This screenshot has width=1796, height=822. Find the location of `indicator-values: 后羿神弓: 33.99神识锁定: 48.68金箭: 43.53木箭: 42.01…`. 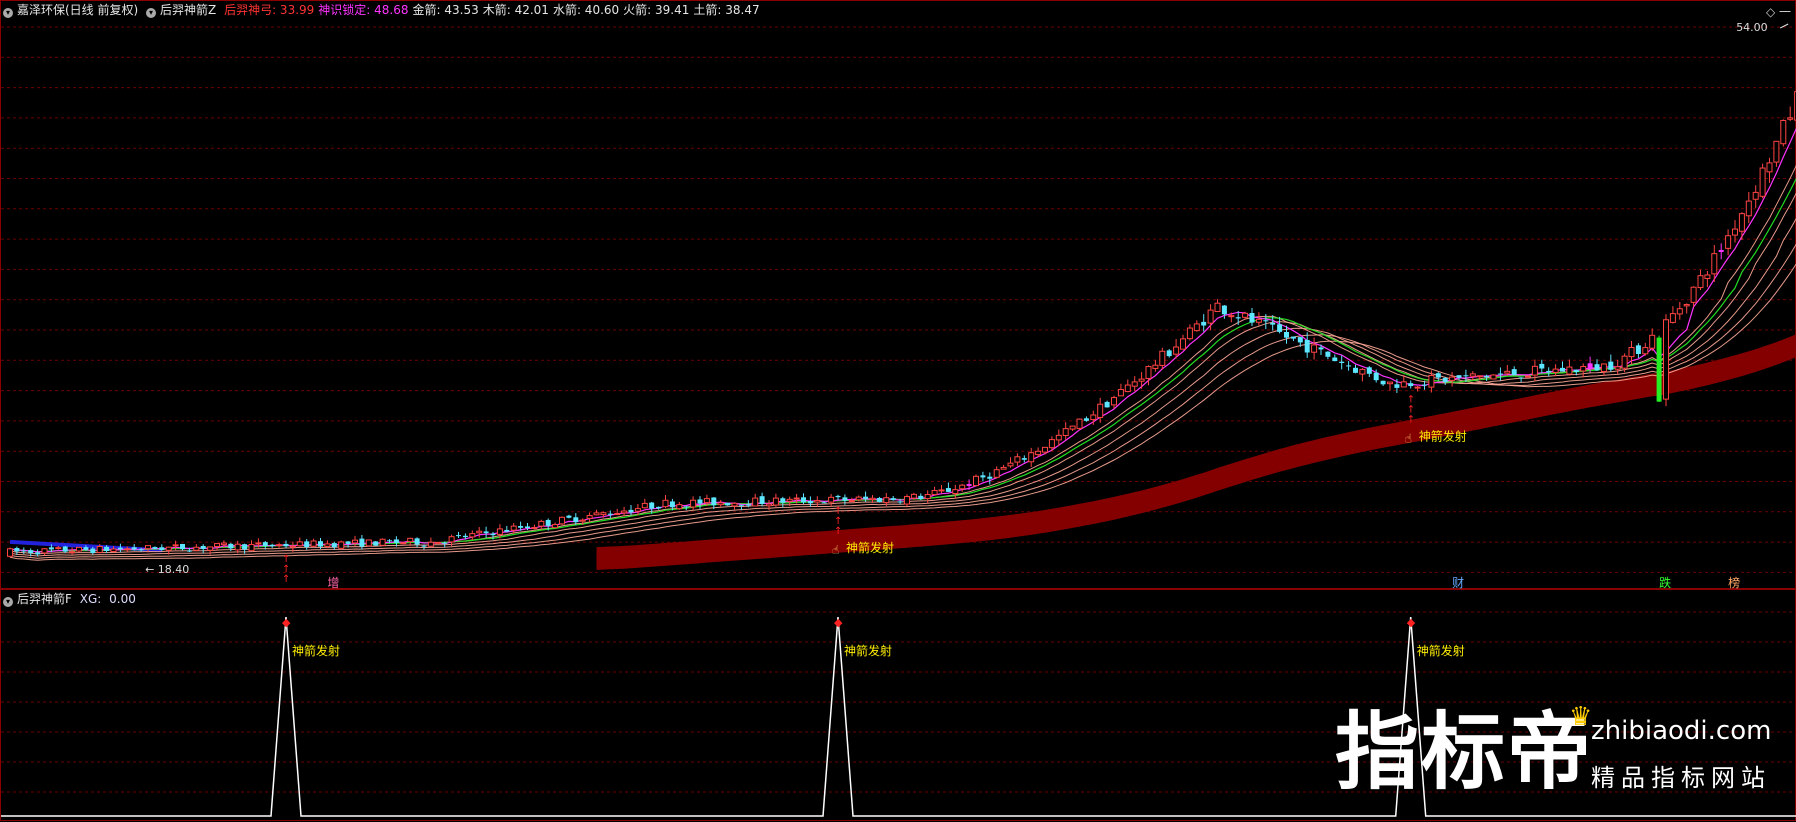

indicator-values: 后羿神弓: 33.99神识锁定: 48.68金箭: 43.53木箭: 42.01… is located at coordinates (494, 10).